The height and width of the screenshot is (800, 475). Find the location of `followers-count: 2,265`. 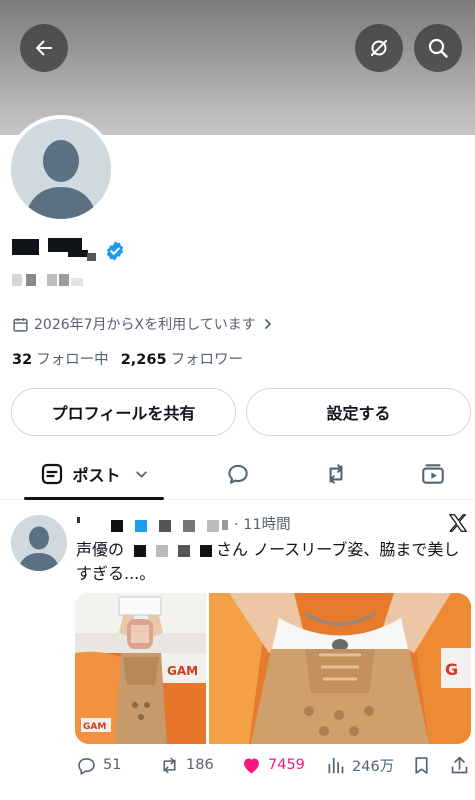

followers-count: 2,265 is located at coordinates (143, 360).